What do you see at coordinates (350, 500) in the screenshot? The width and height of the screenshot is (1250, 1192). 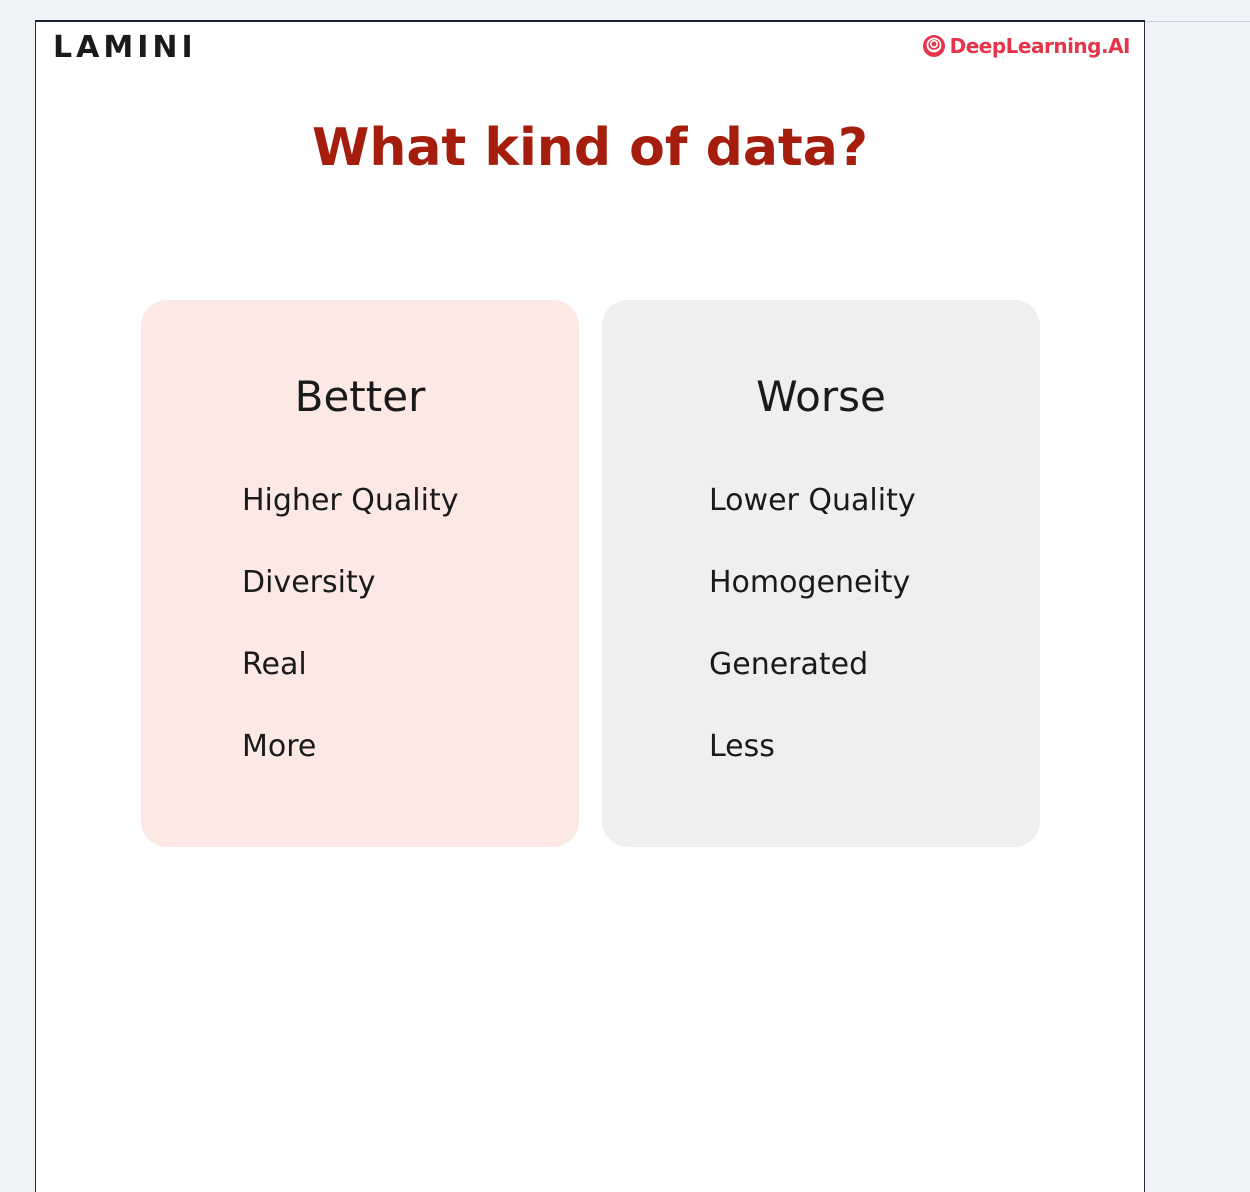 I see `list-item: Higher Quality` at bounding box center [350, 500].